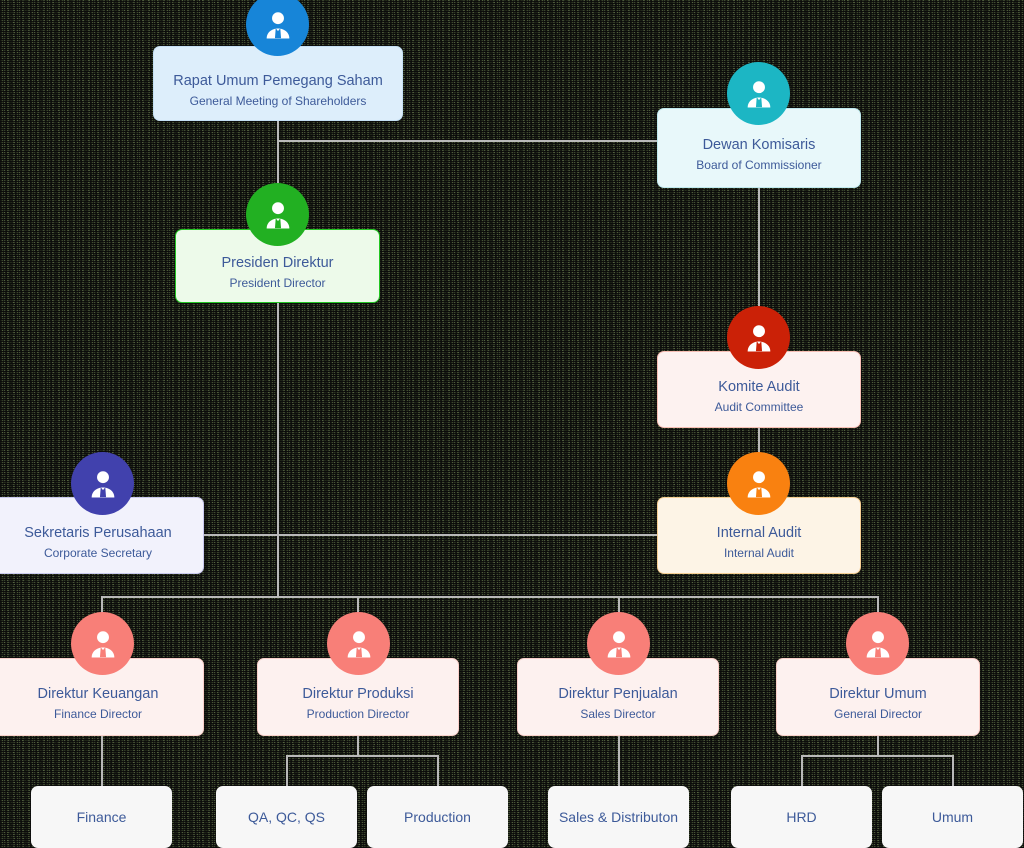 The width and height of the screenshot is (1024, 848). I want to click on department-label: Umum, so click(952, 816).